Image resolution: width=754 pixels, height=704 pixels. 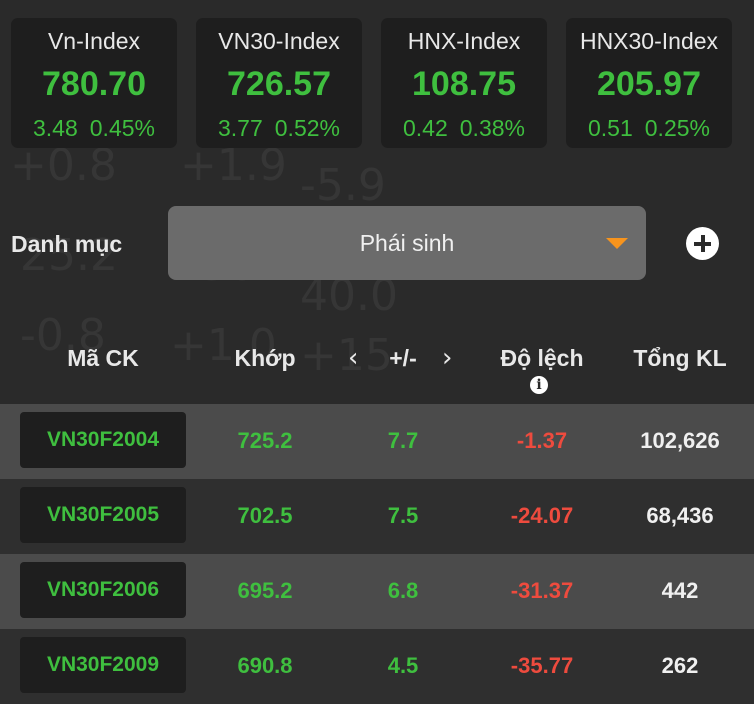 I want to click on header-volume: Tổng KL, so click(x=680, y=358).